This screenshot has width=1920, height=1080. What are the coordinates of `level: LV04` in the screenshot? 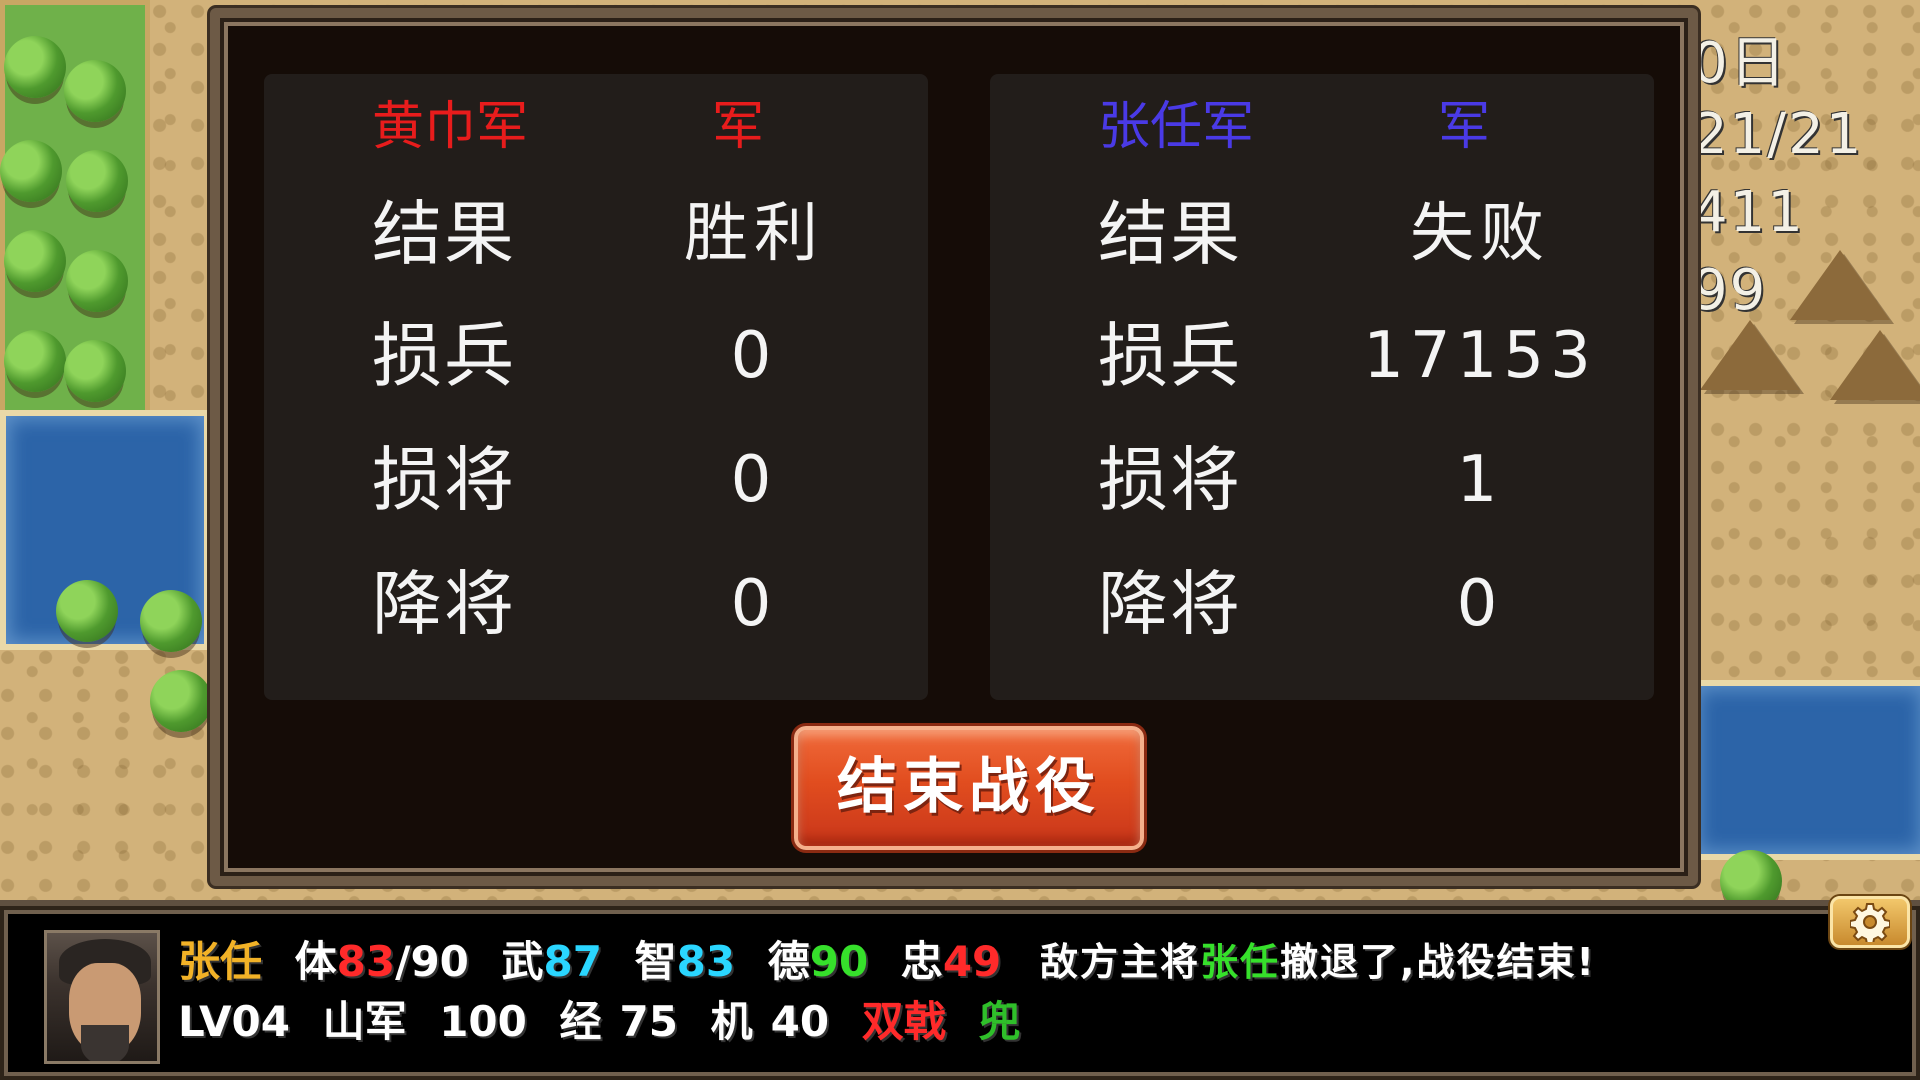 It's located at (234, 1021).